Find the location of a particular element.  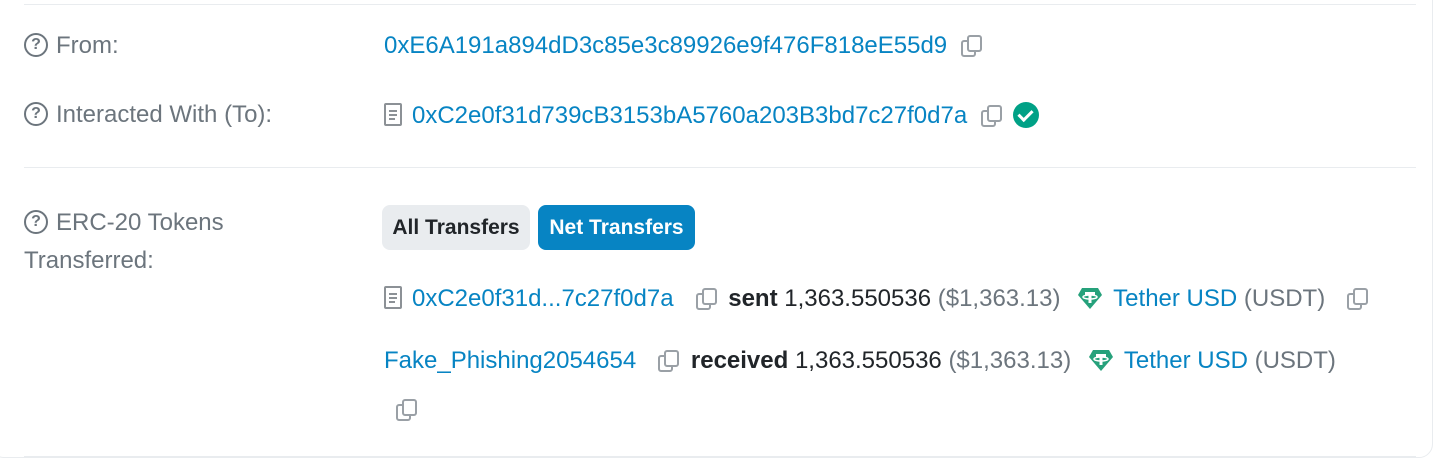

transfer-action: sent is located at coordinates (753, 298).